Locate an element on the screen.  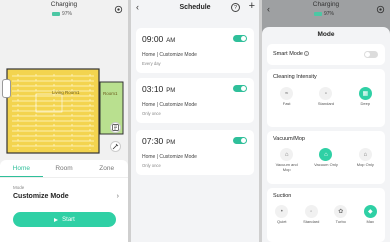
fast-icon: ≈ is located at coordinates (287, 93).